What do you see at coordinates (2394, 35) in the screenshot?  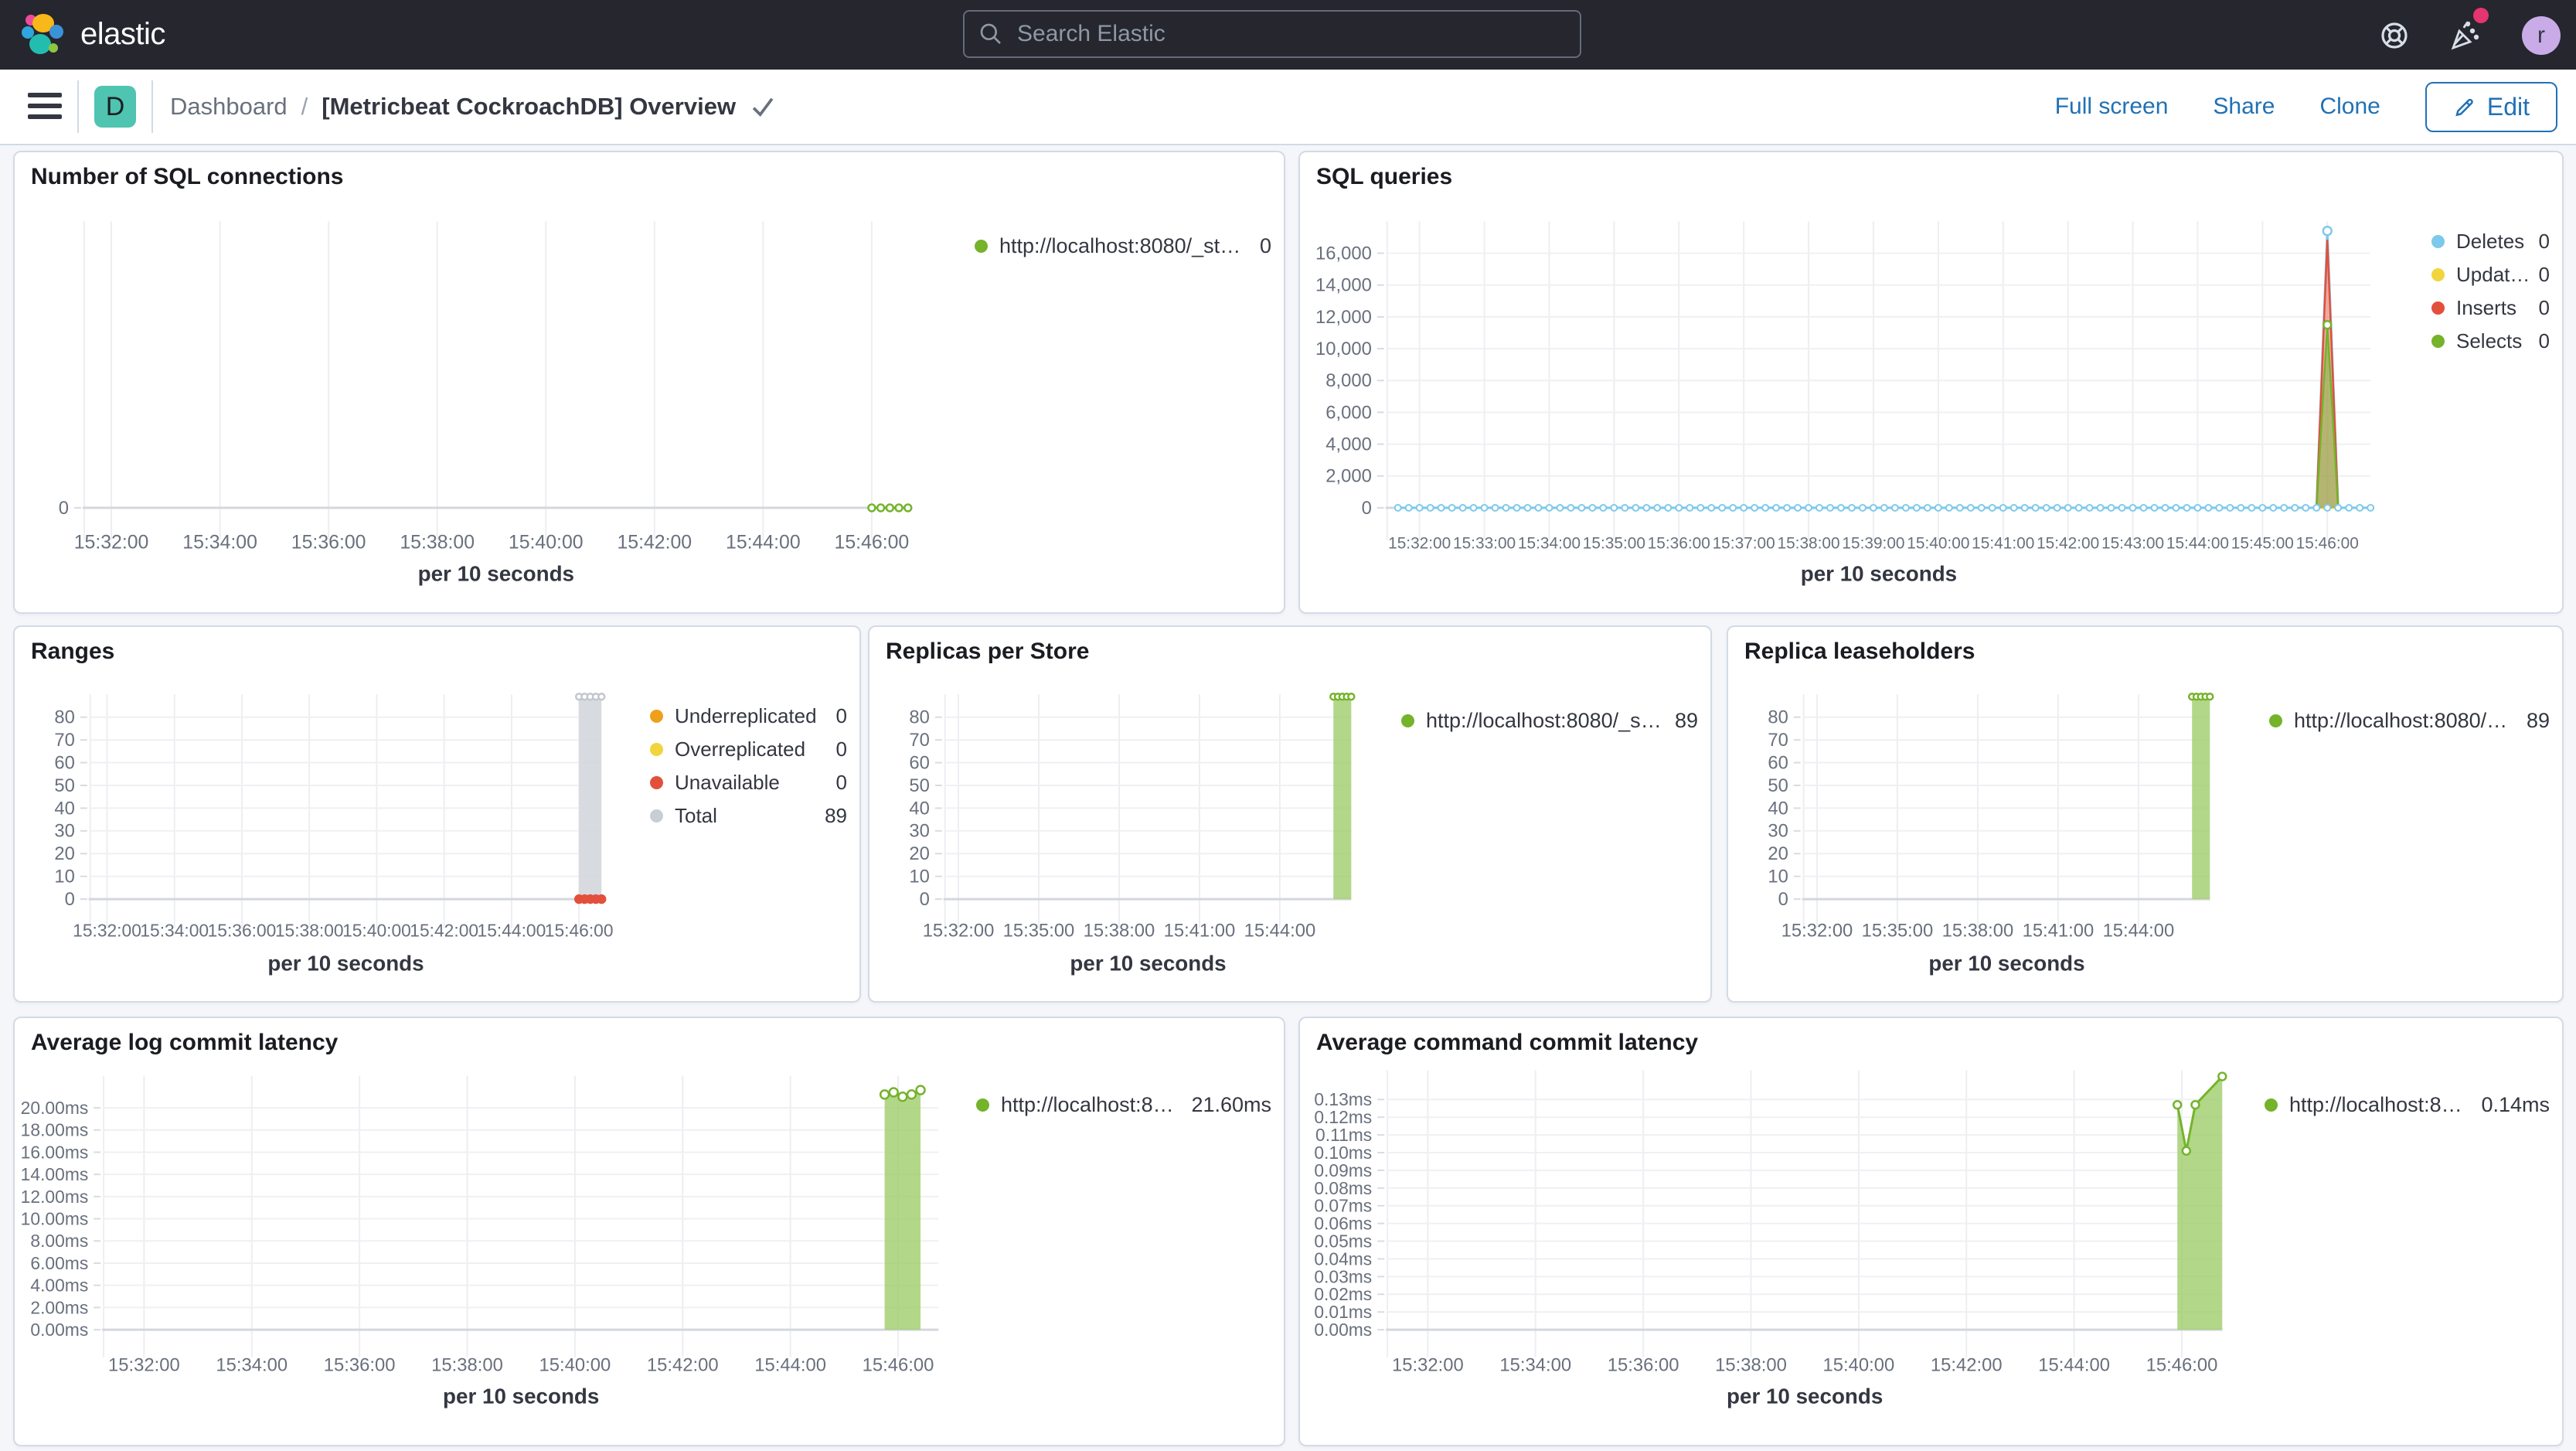 I see `help-icon` at bounding box center [2394, 35].